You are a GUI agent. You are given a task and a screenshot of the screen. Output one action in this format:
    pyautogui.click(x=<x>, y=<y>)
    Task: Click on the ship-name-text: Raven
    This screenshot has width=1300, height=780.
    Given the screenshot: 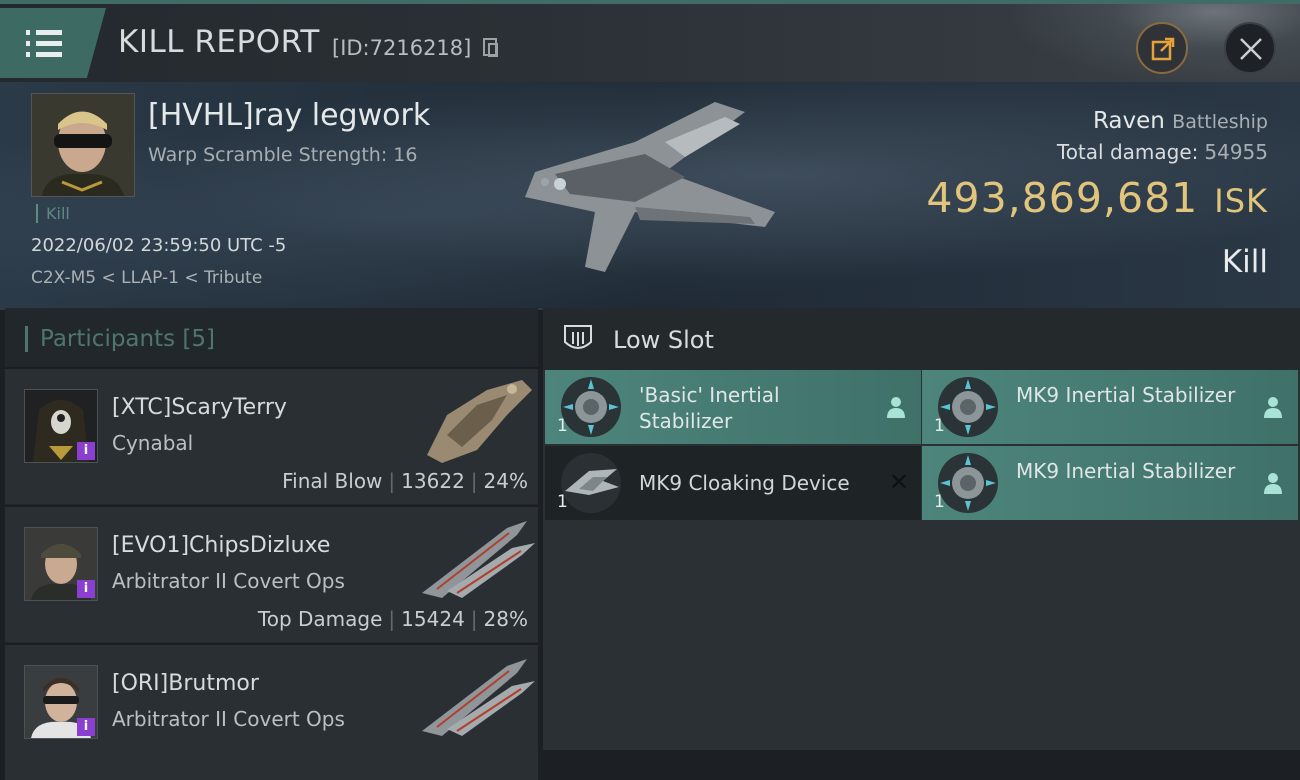 What is the action you would take?
    pyautogui.click(x=1128, y=121)
    